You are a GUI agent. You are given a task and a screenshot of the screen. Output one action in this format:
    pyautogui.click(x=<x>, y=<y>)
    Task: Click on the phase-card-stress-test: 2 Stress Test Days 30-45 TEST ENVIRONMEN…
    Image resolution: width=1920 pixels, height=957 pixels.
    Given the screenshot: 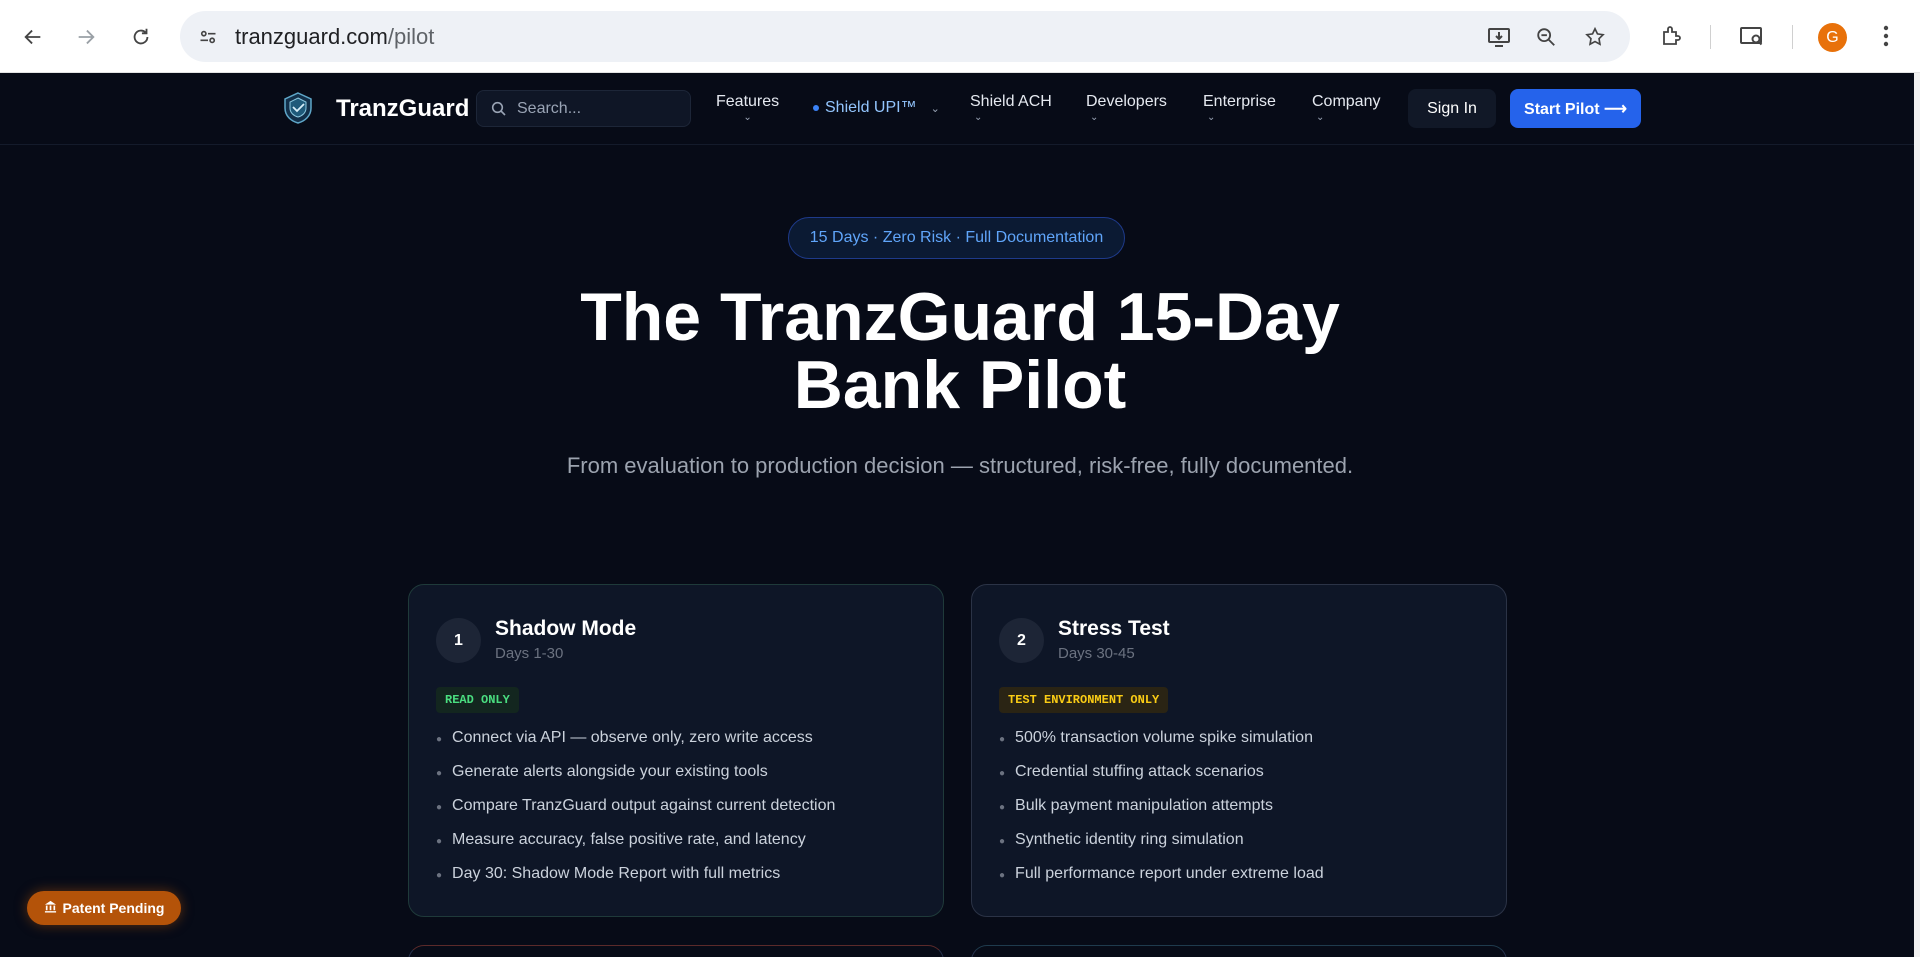 What is the action you would take?
    pyautogui.click(x=1239, y=750)
    